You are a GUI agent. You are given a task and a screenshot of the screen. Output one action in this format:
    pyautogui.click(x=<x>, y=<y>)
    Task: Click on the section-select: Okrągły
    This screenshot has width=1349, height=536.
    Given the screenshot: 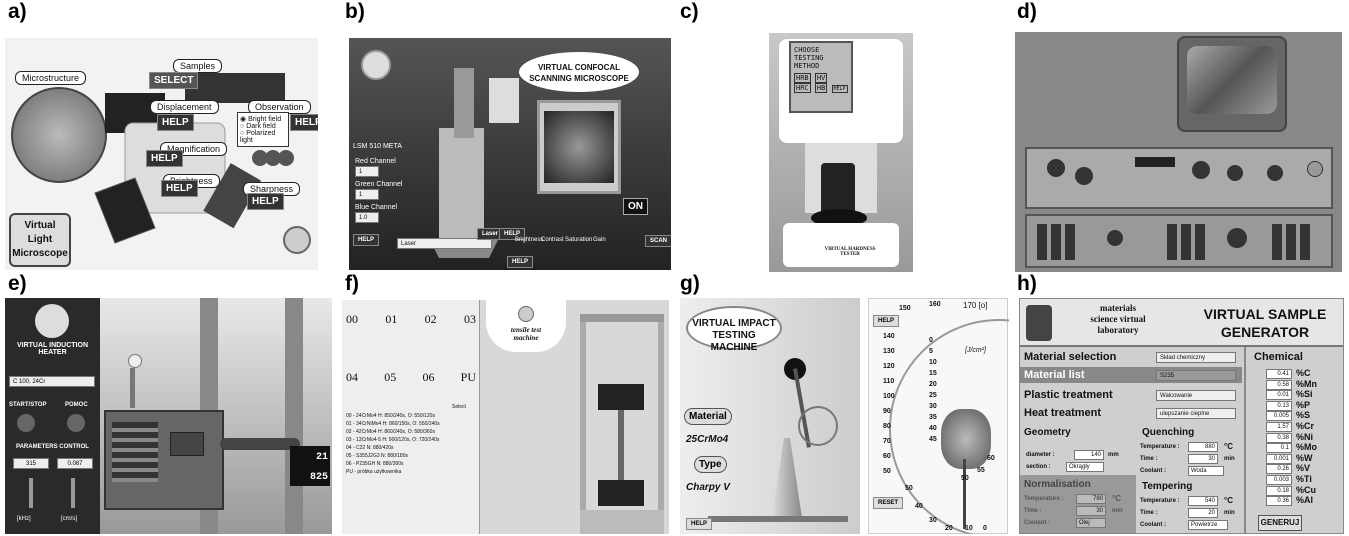 What is the action you would take?
    pyautogui.click(x=1085, y=467)
    